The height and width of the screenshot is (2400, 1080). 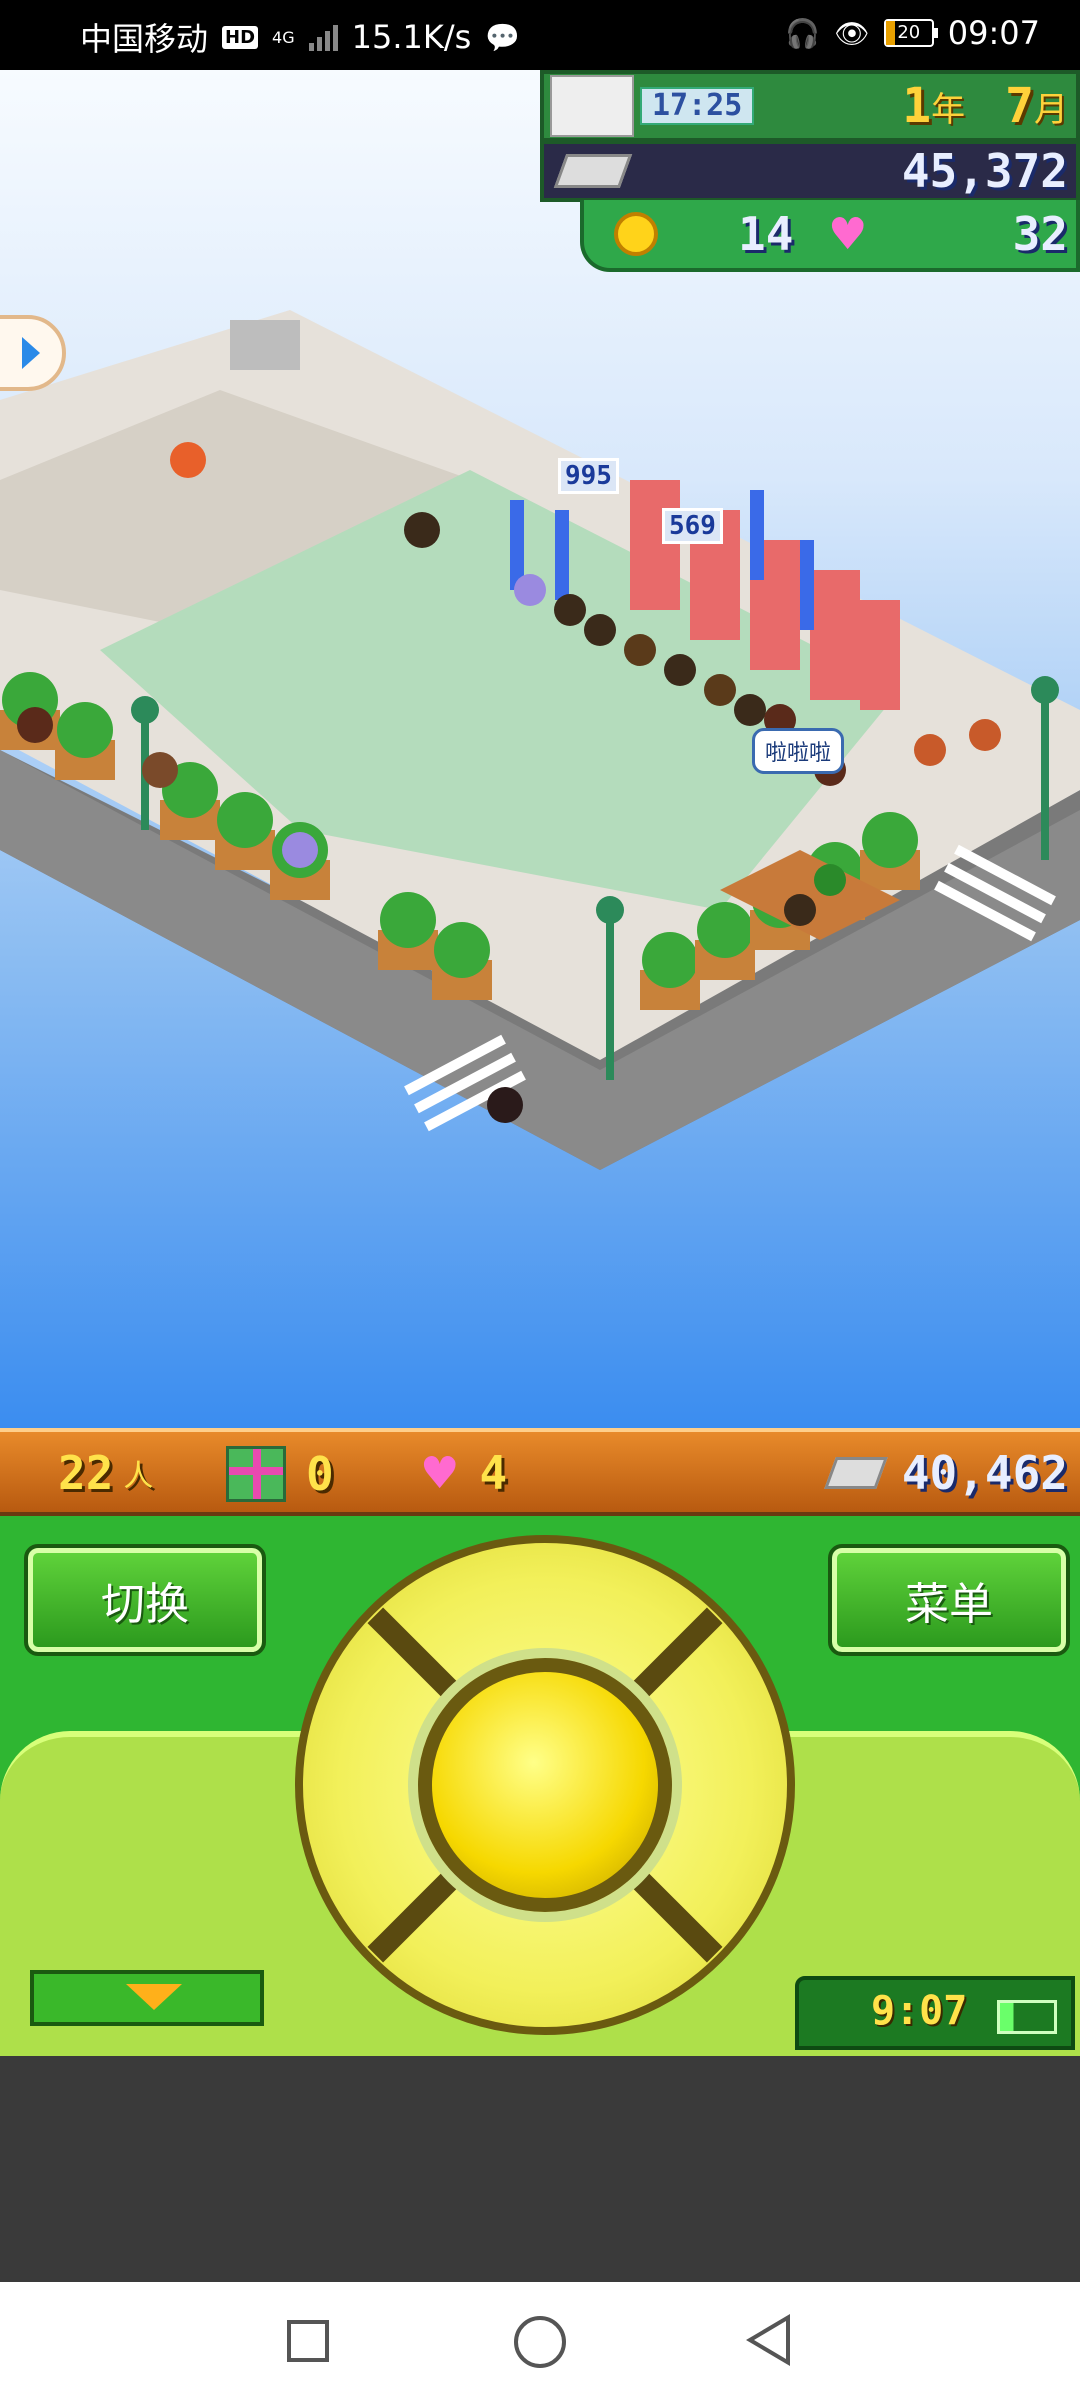 What do you see at coordinates (154, 1997) in the screenshot?
I see `arrow-down-icon` at bounding box center [154, 1997].